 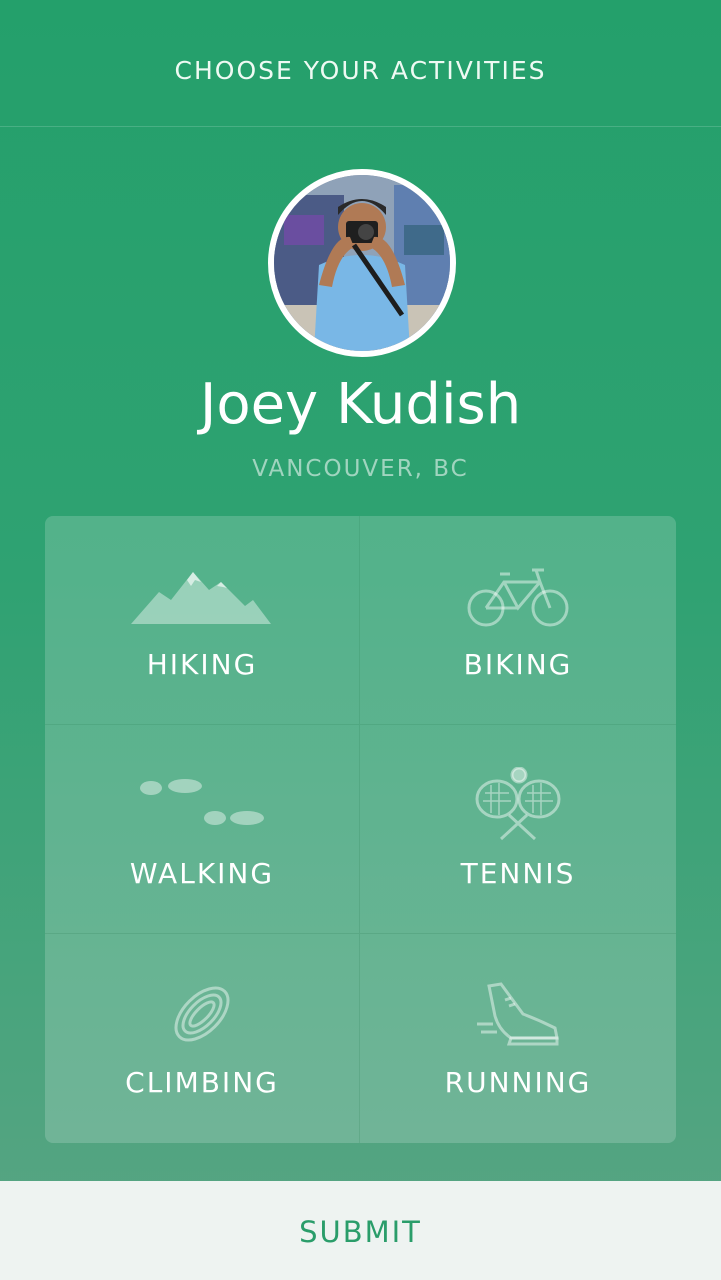 What do you see at coordinates (202, 1082) in the screenshot?
I see `activity-label-climbing: CLIMBING` at bounding box center [202, 1082].